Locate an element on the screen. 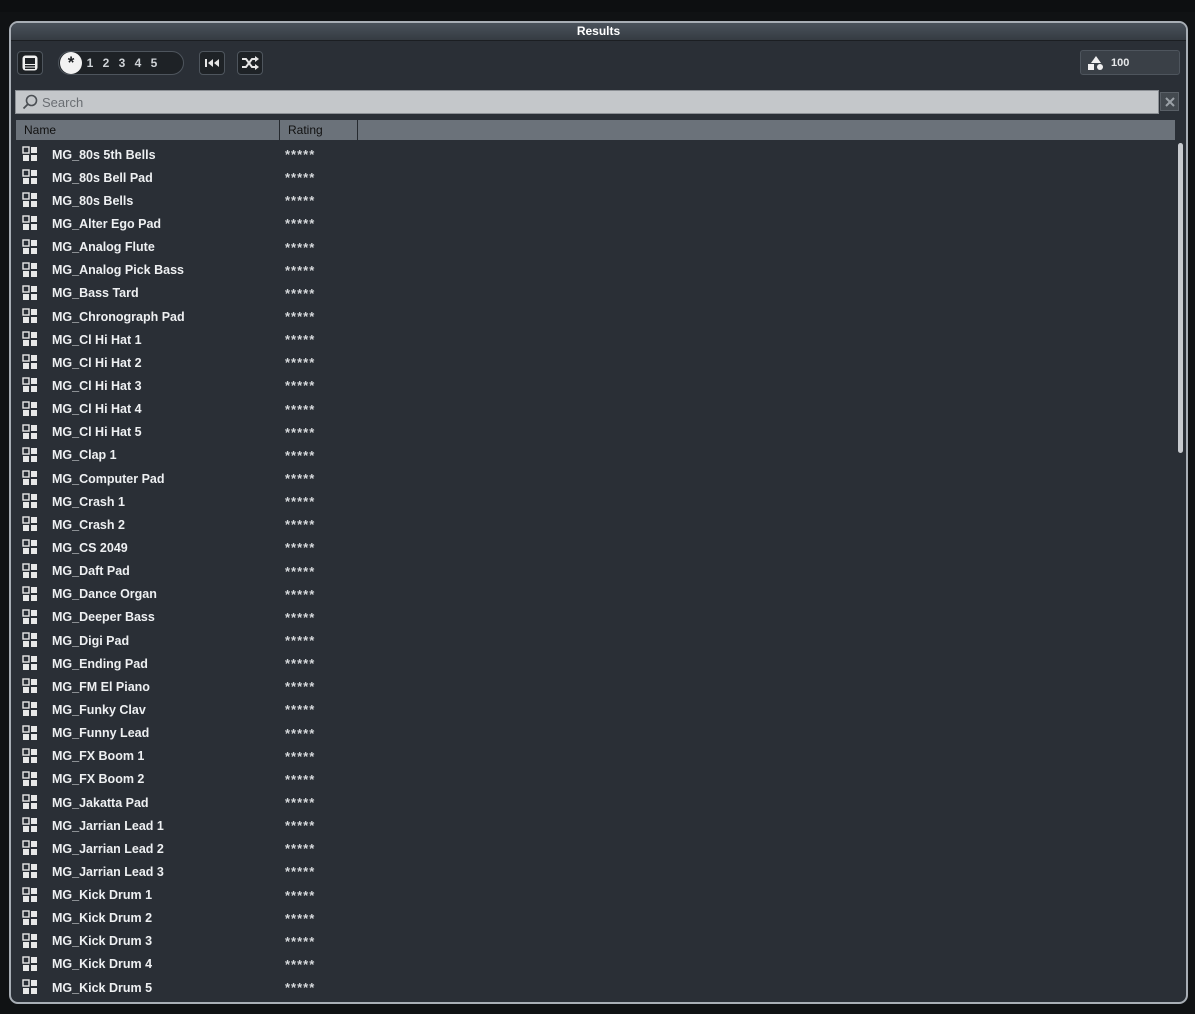  table-row: MG_Digi Pad ***** is located at coordinates (591, 640).